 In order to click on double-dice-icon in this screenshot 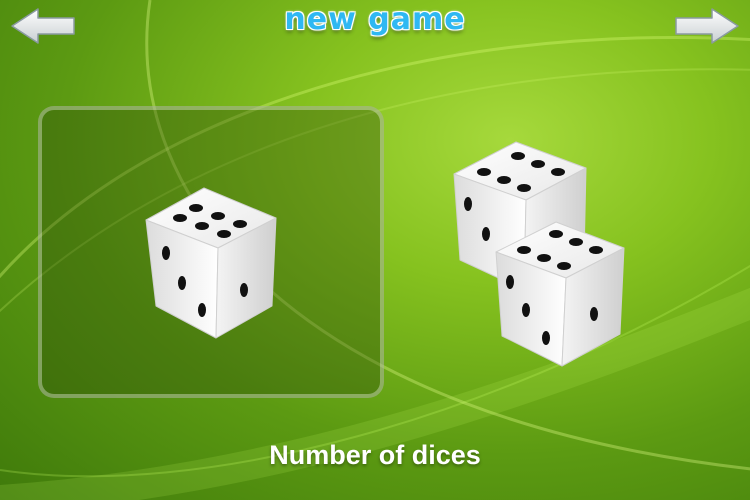, I will do `click(539, 254)`.